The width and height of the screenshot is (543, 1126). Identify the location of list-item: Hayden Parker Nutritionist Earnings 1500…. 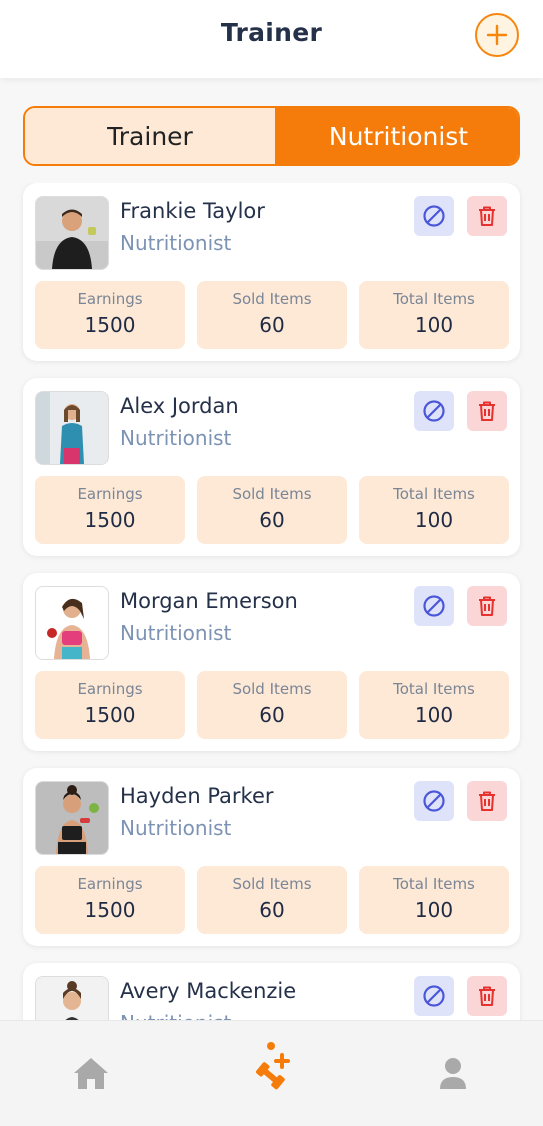
(271, 857).